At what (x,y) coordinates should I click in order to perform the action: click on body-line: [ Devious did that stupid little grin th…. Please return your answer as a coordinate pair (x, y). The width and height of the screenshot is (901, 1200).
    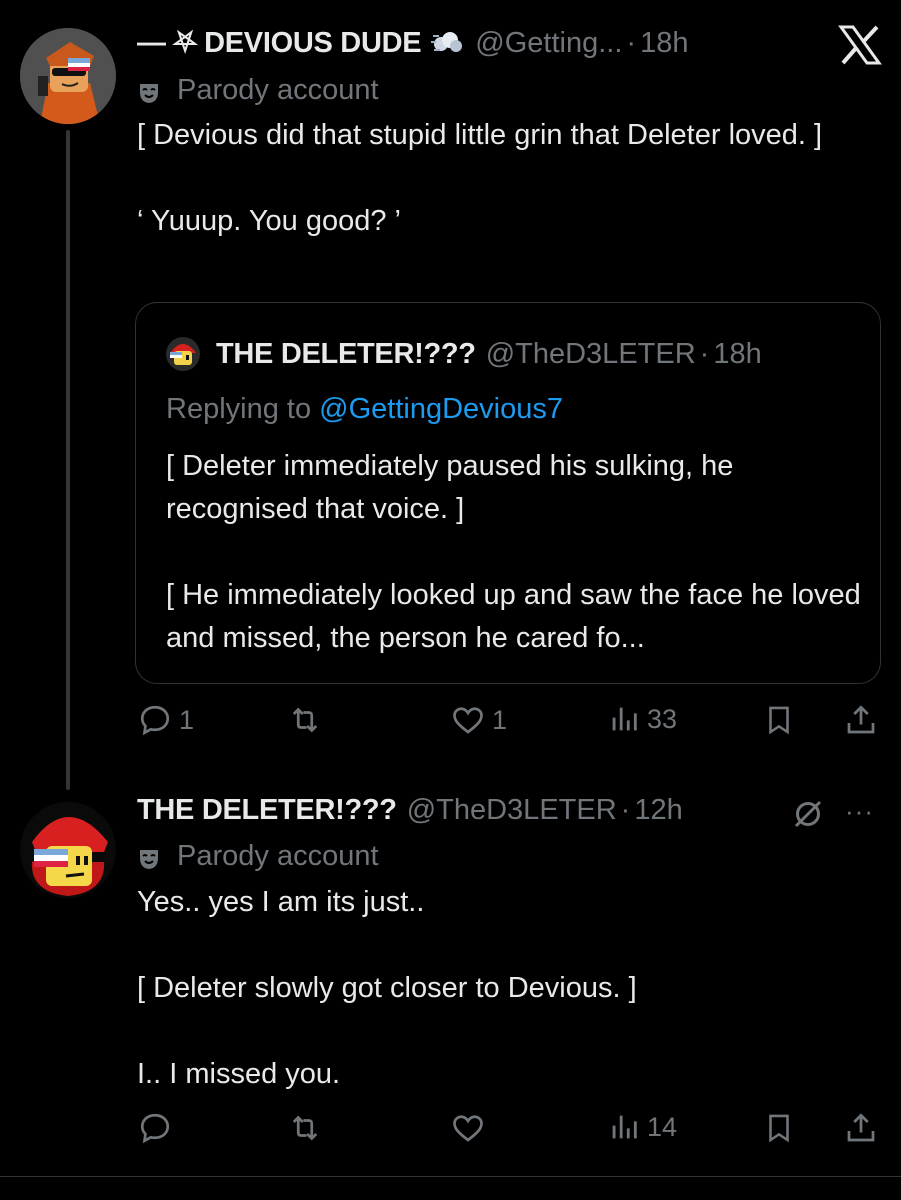
    Looking at the image, I should click on (480, 135).